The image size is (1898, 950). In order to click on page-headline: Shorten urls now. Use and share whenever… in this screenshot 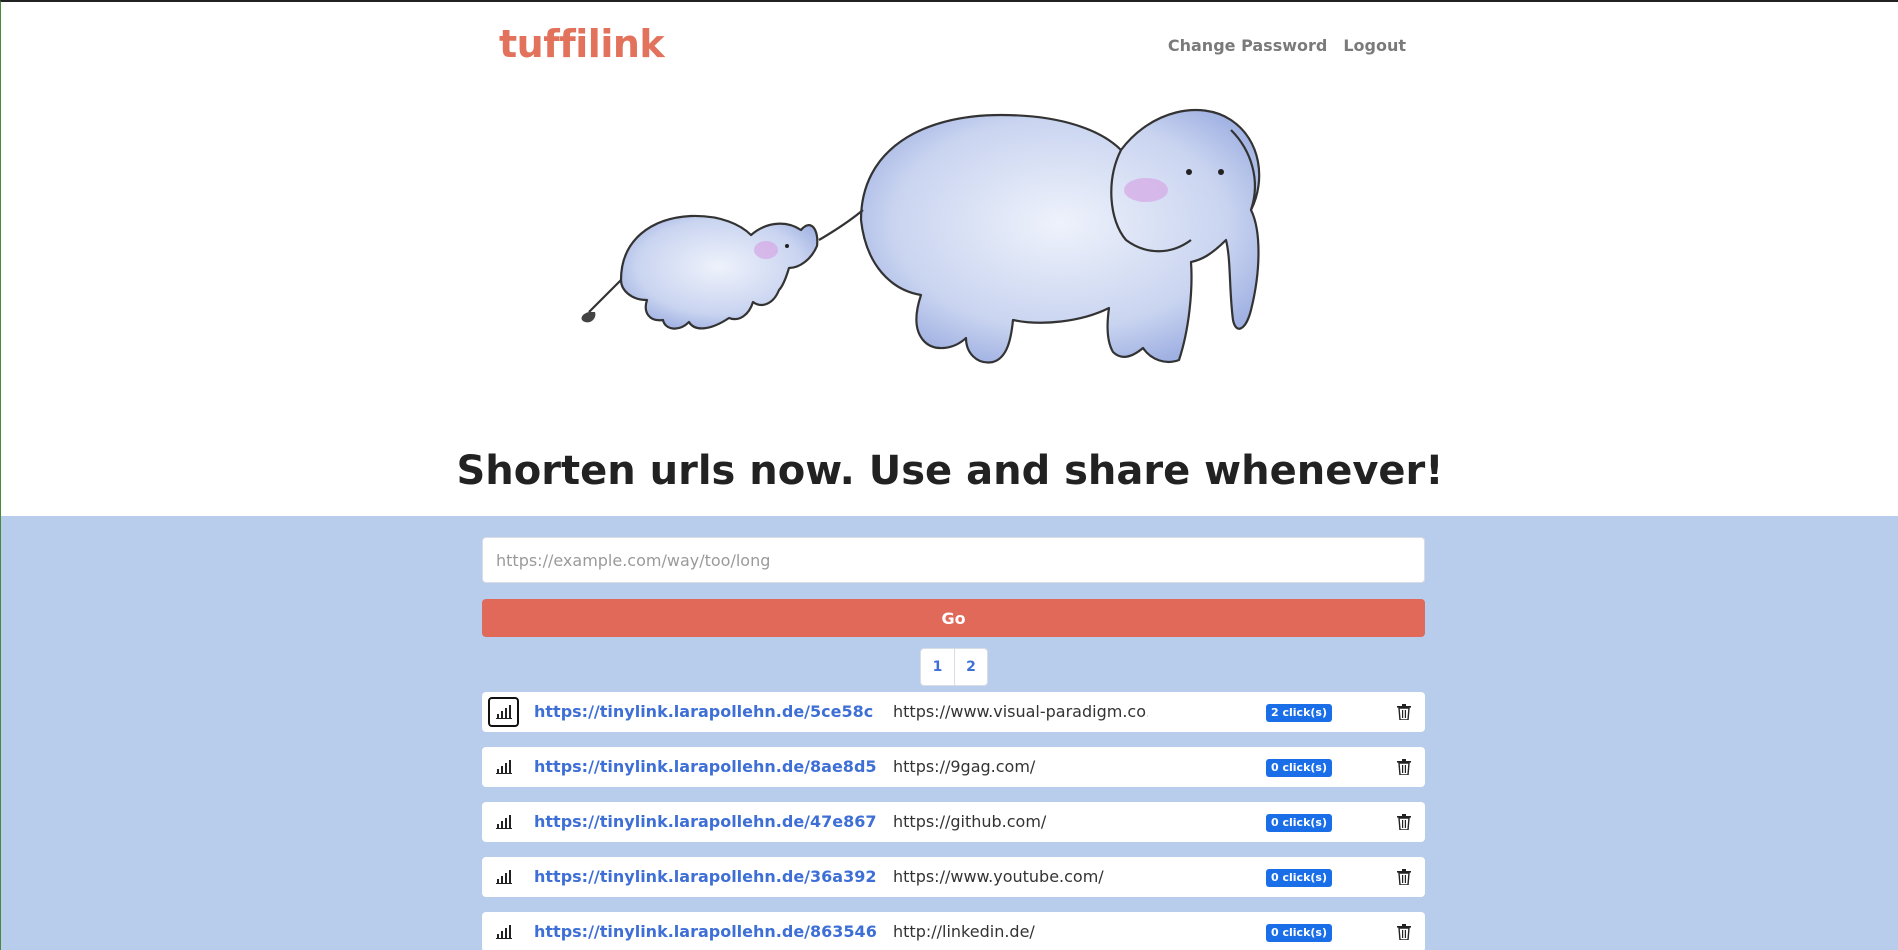, I will do `click(950, 471)`.